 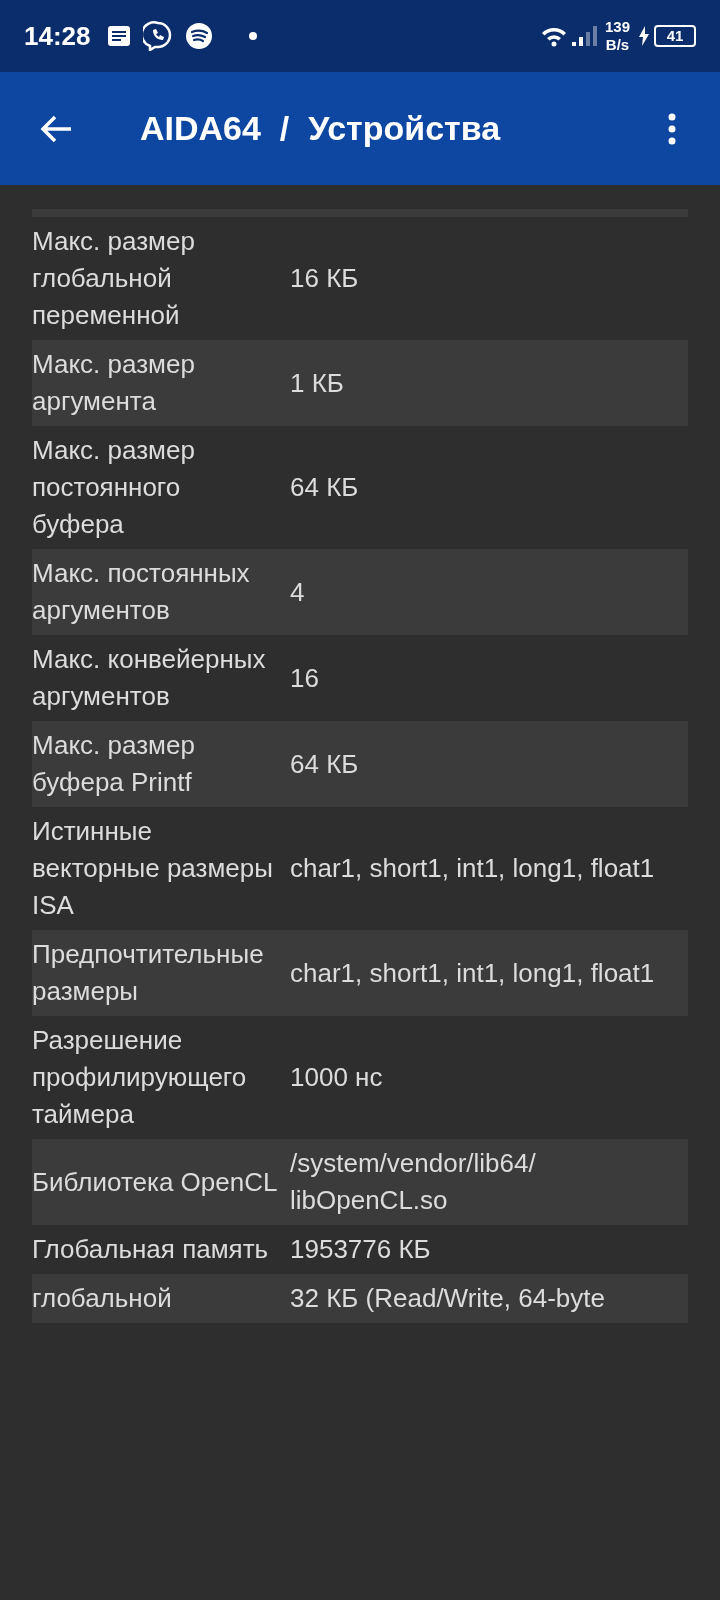 What do you see at coordinates (553, 36) in the screenshot?
I see `wifi-icon` at bounding box center [553, 36].